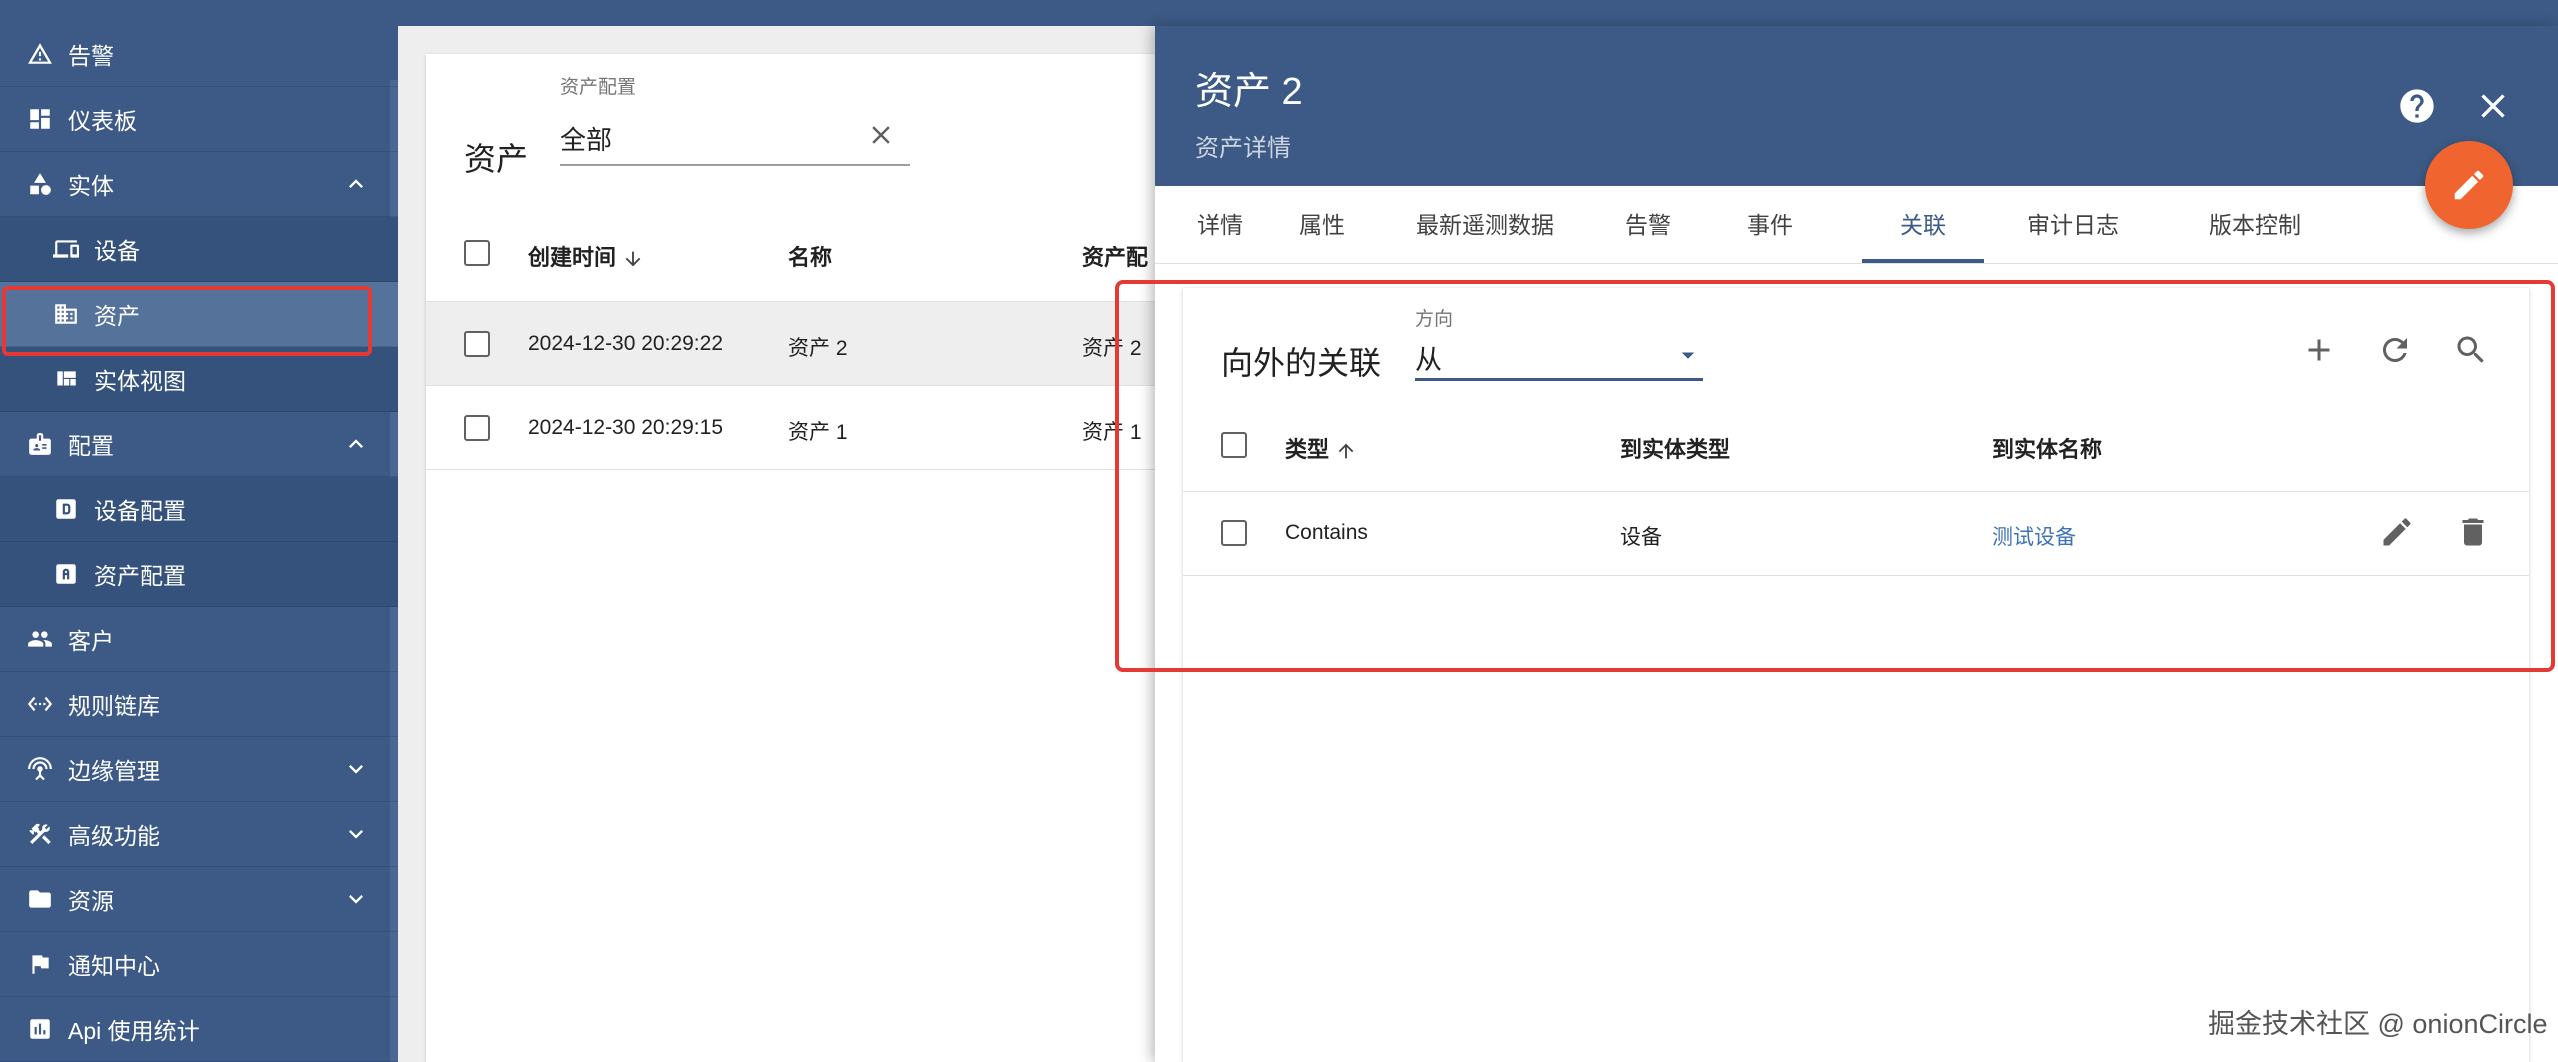 The image size is (2558, 1062). I want to click on page-title: 资产, so click(496, 159).